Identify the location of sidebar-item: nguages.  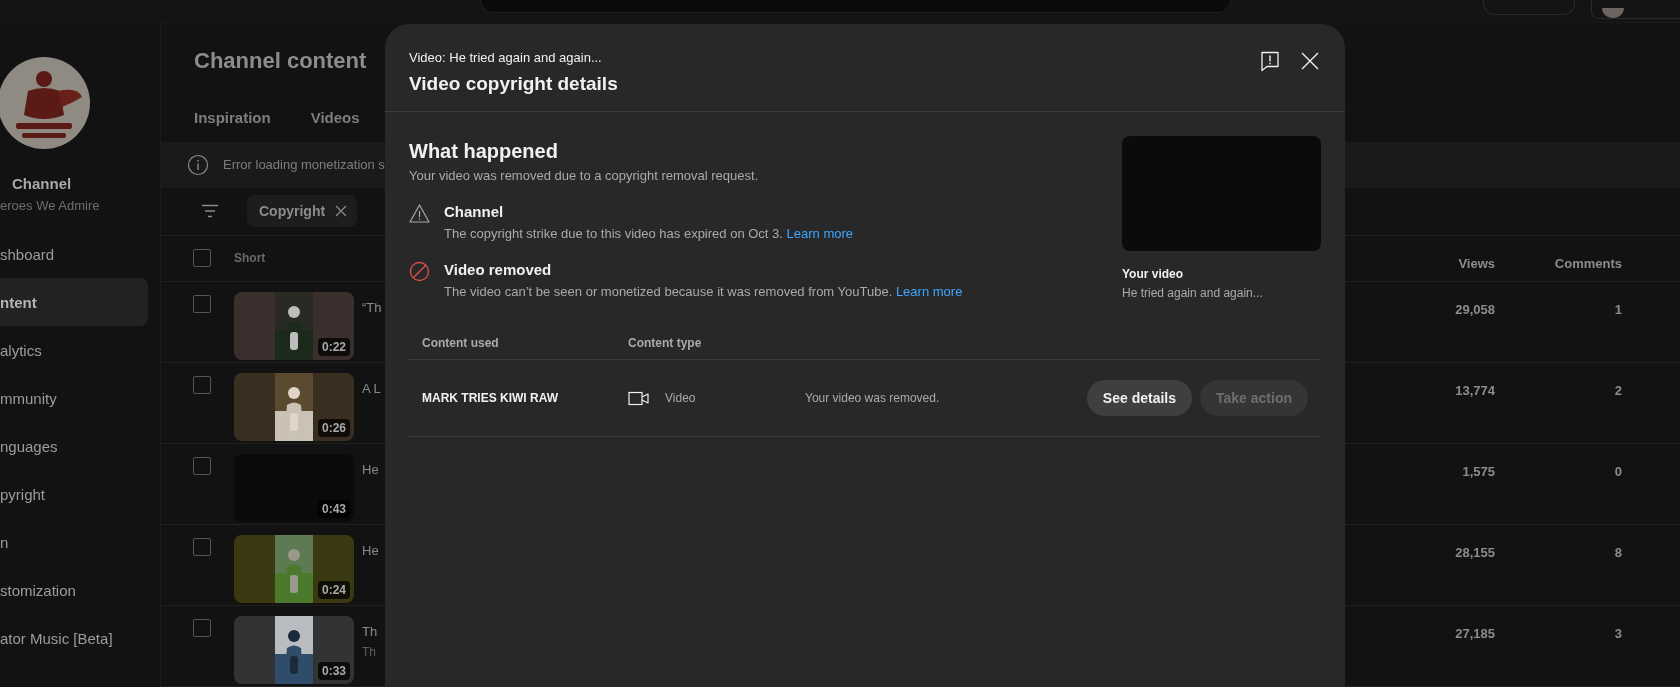
(74, 446).